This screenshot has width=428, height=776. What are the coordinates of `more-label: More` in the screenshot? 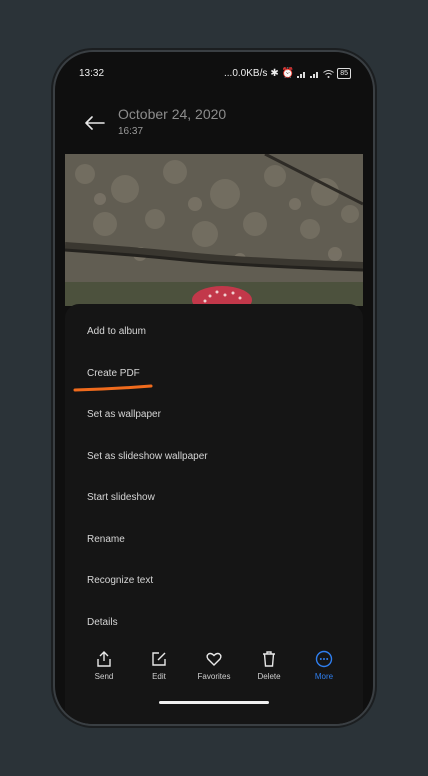 It's located at (324, 676).